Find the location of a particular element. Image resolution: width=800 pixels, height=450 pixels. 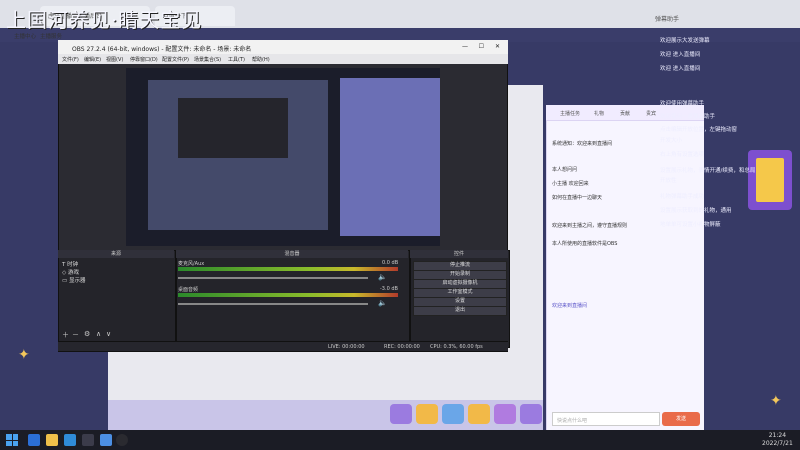

windows-start-icon is located at coordinates (12, 440).